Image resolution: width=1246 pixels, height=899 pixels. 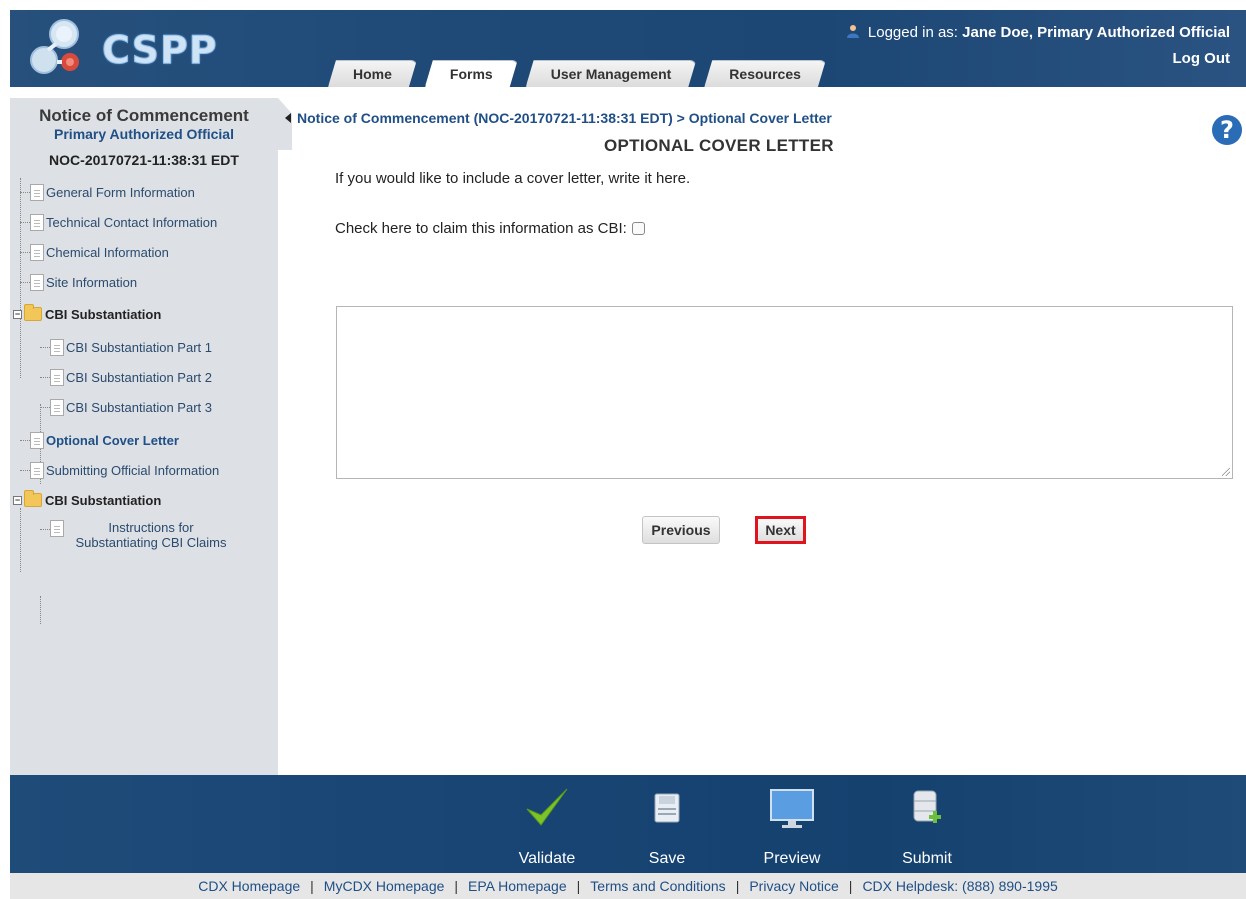 I want to click on sidebar-item-label: Chemical Information, so click(x=107, y=252).